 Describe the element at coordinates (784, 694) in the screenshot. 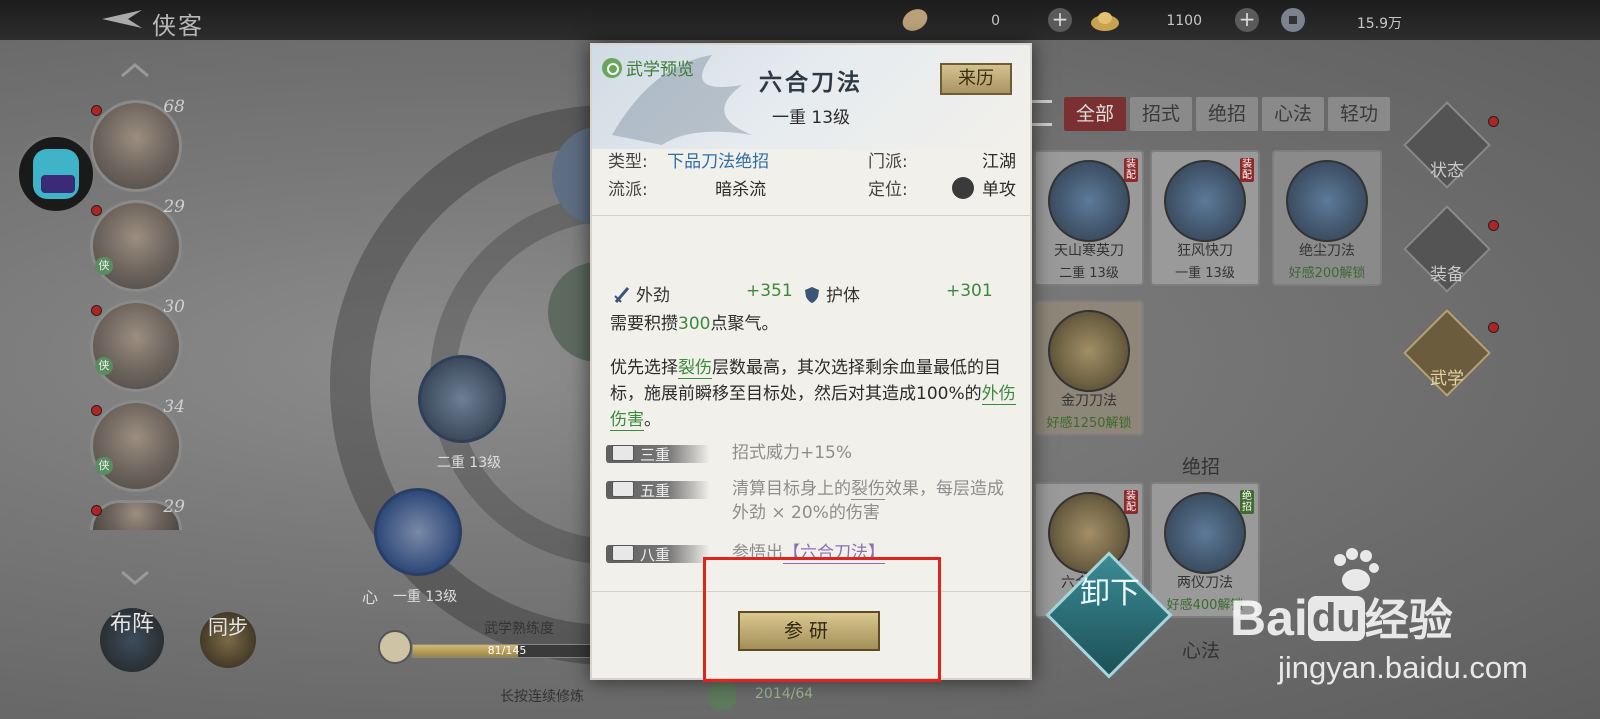

I see `item-count: 2014/64` at that location.